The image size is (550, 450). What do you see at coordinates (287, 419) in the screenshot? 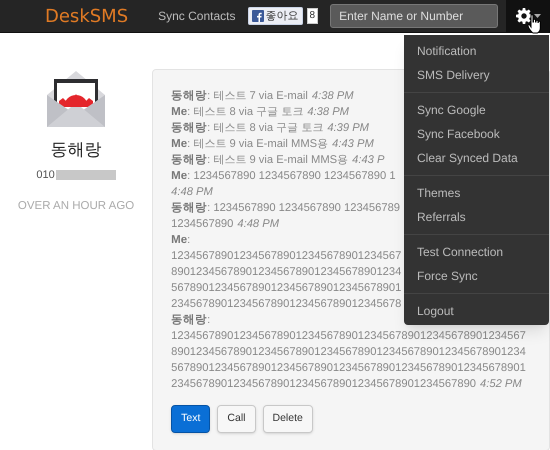
I see `action-button: Delete` at bounding box center [287, 419].